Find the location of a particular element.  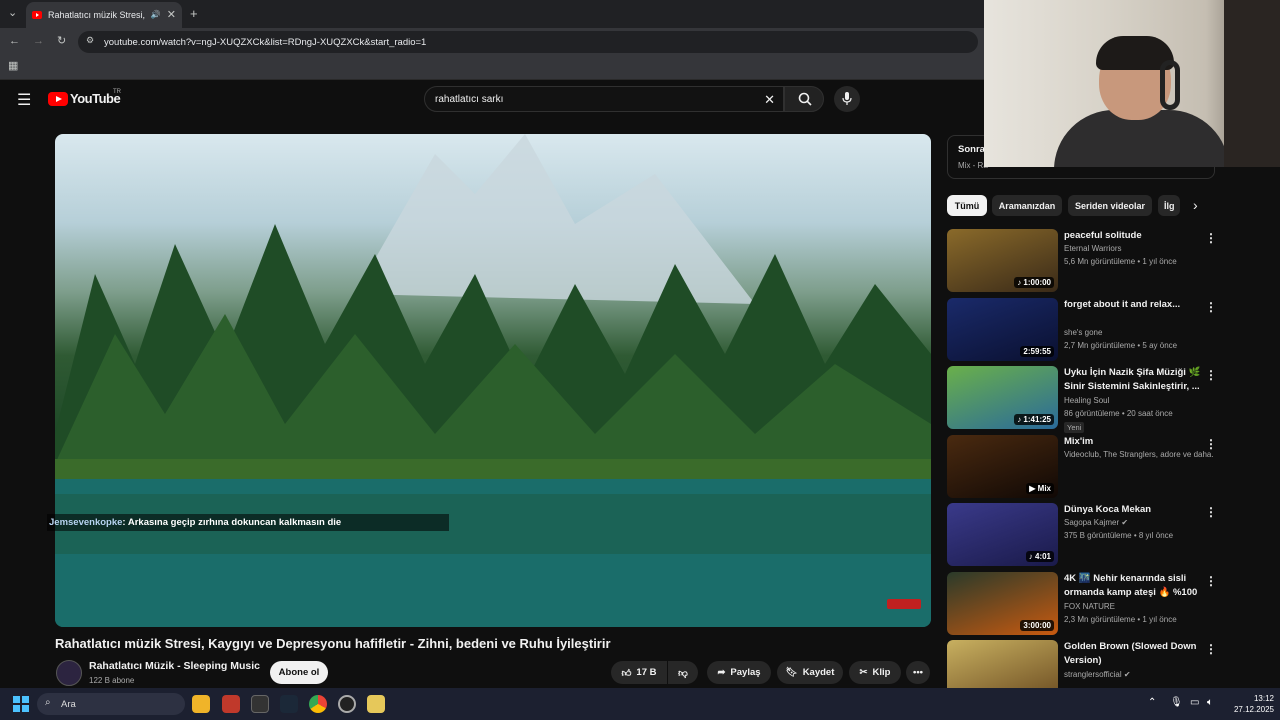

more-actions-button: ••• is located at coordinates (918, 672).